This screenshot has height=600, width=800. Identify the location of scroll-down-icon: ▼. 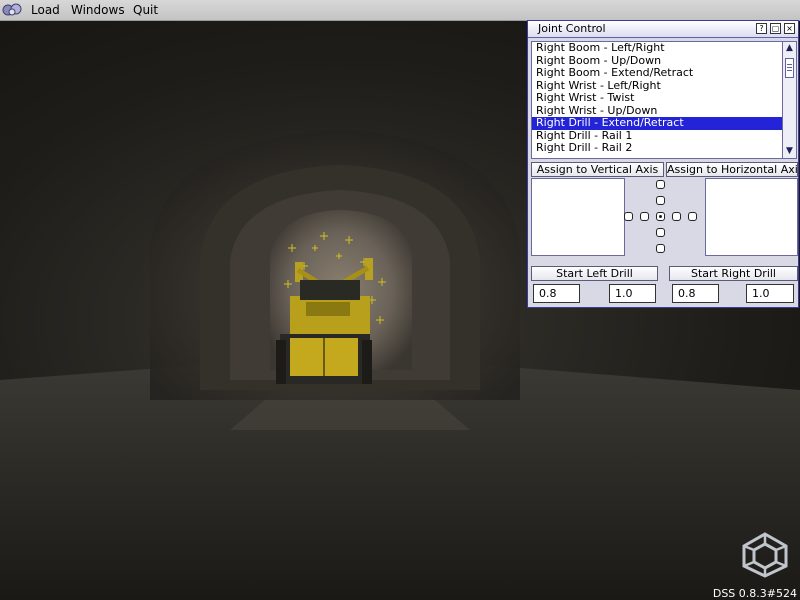
(789, 151).